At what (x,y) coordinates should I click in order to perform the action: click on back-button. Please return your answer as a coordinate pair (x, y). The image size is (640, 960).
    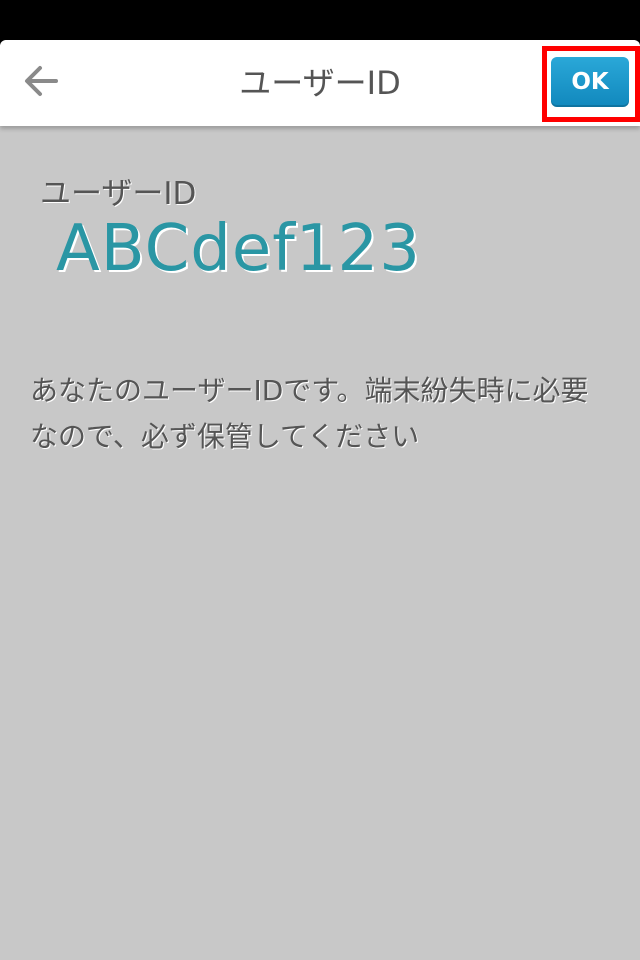
    Looking at the image, I should click on (41, 83).